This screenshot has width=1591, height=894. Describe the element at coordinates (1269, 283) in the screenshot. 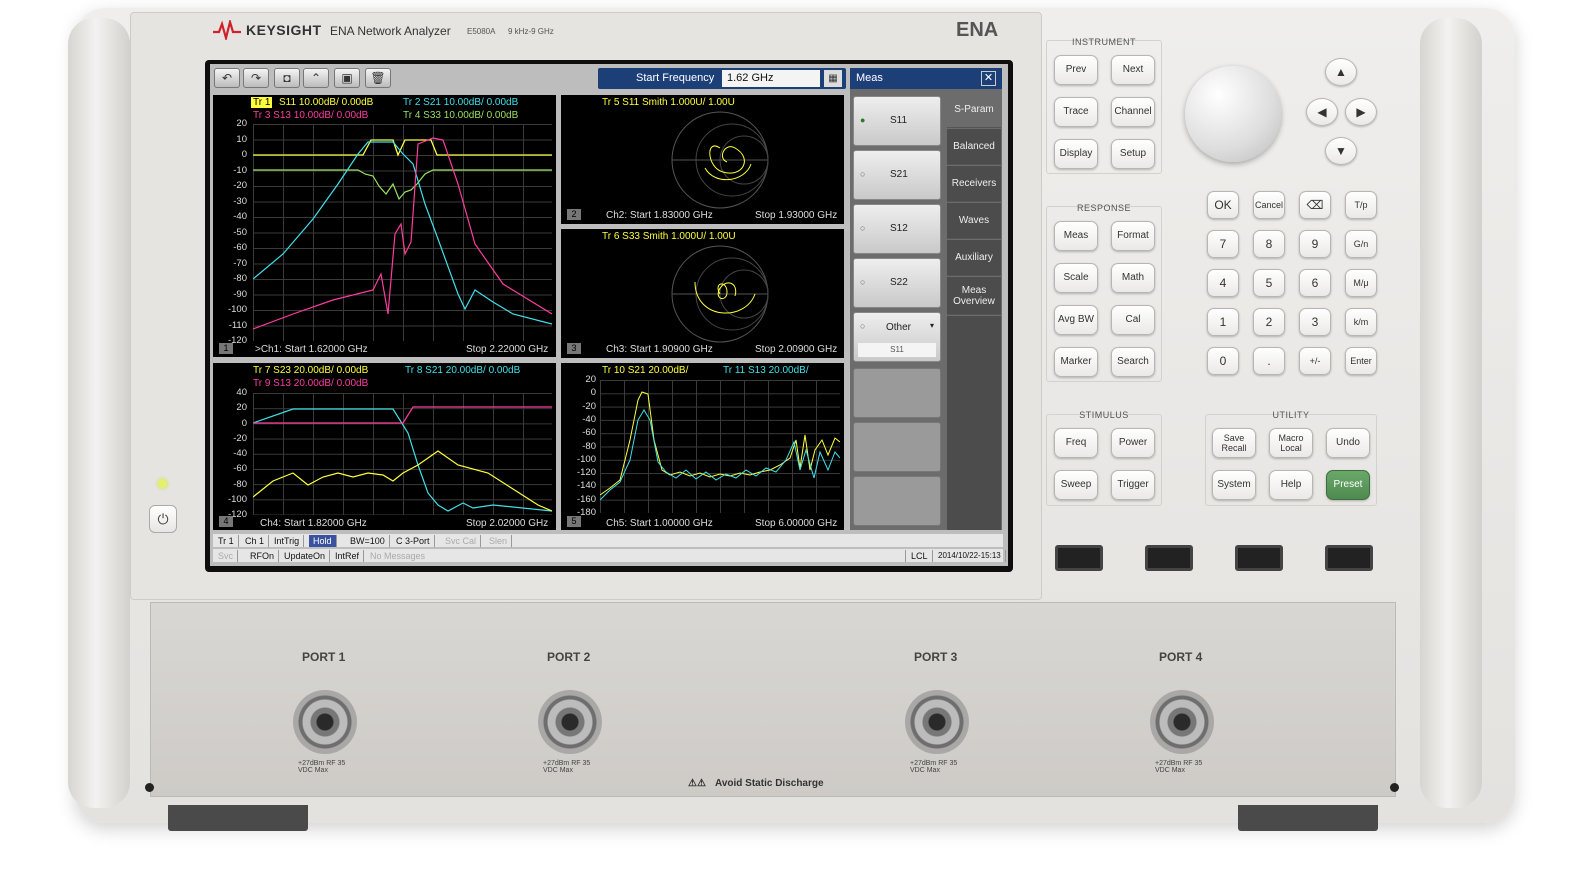

I see `keypad-key-5: 5` at that location.